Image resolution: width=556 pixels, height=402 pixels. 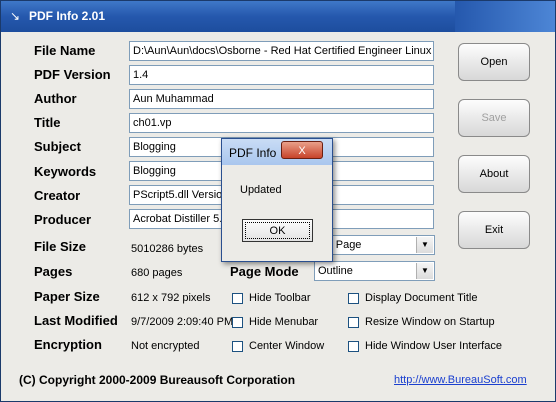 I want to click on window-title: PDF Info 2.01, so click(x=67, y=16).